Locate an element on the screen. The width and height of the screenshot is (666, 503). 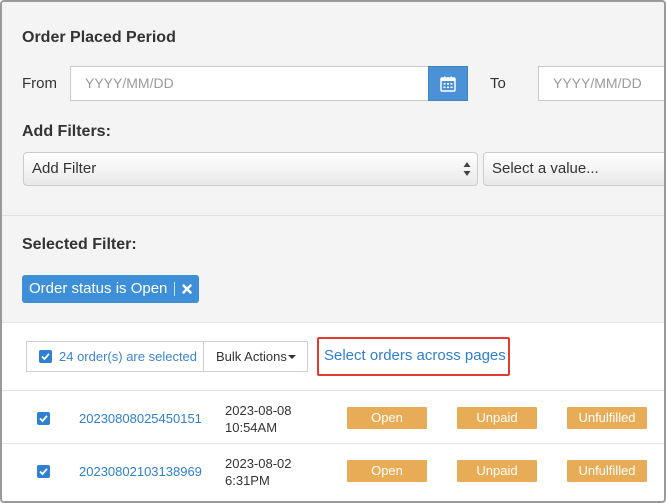
order-id-link: 20230802103138969 is located at coordinates (140, 471).